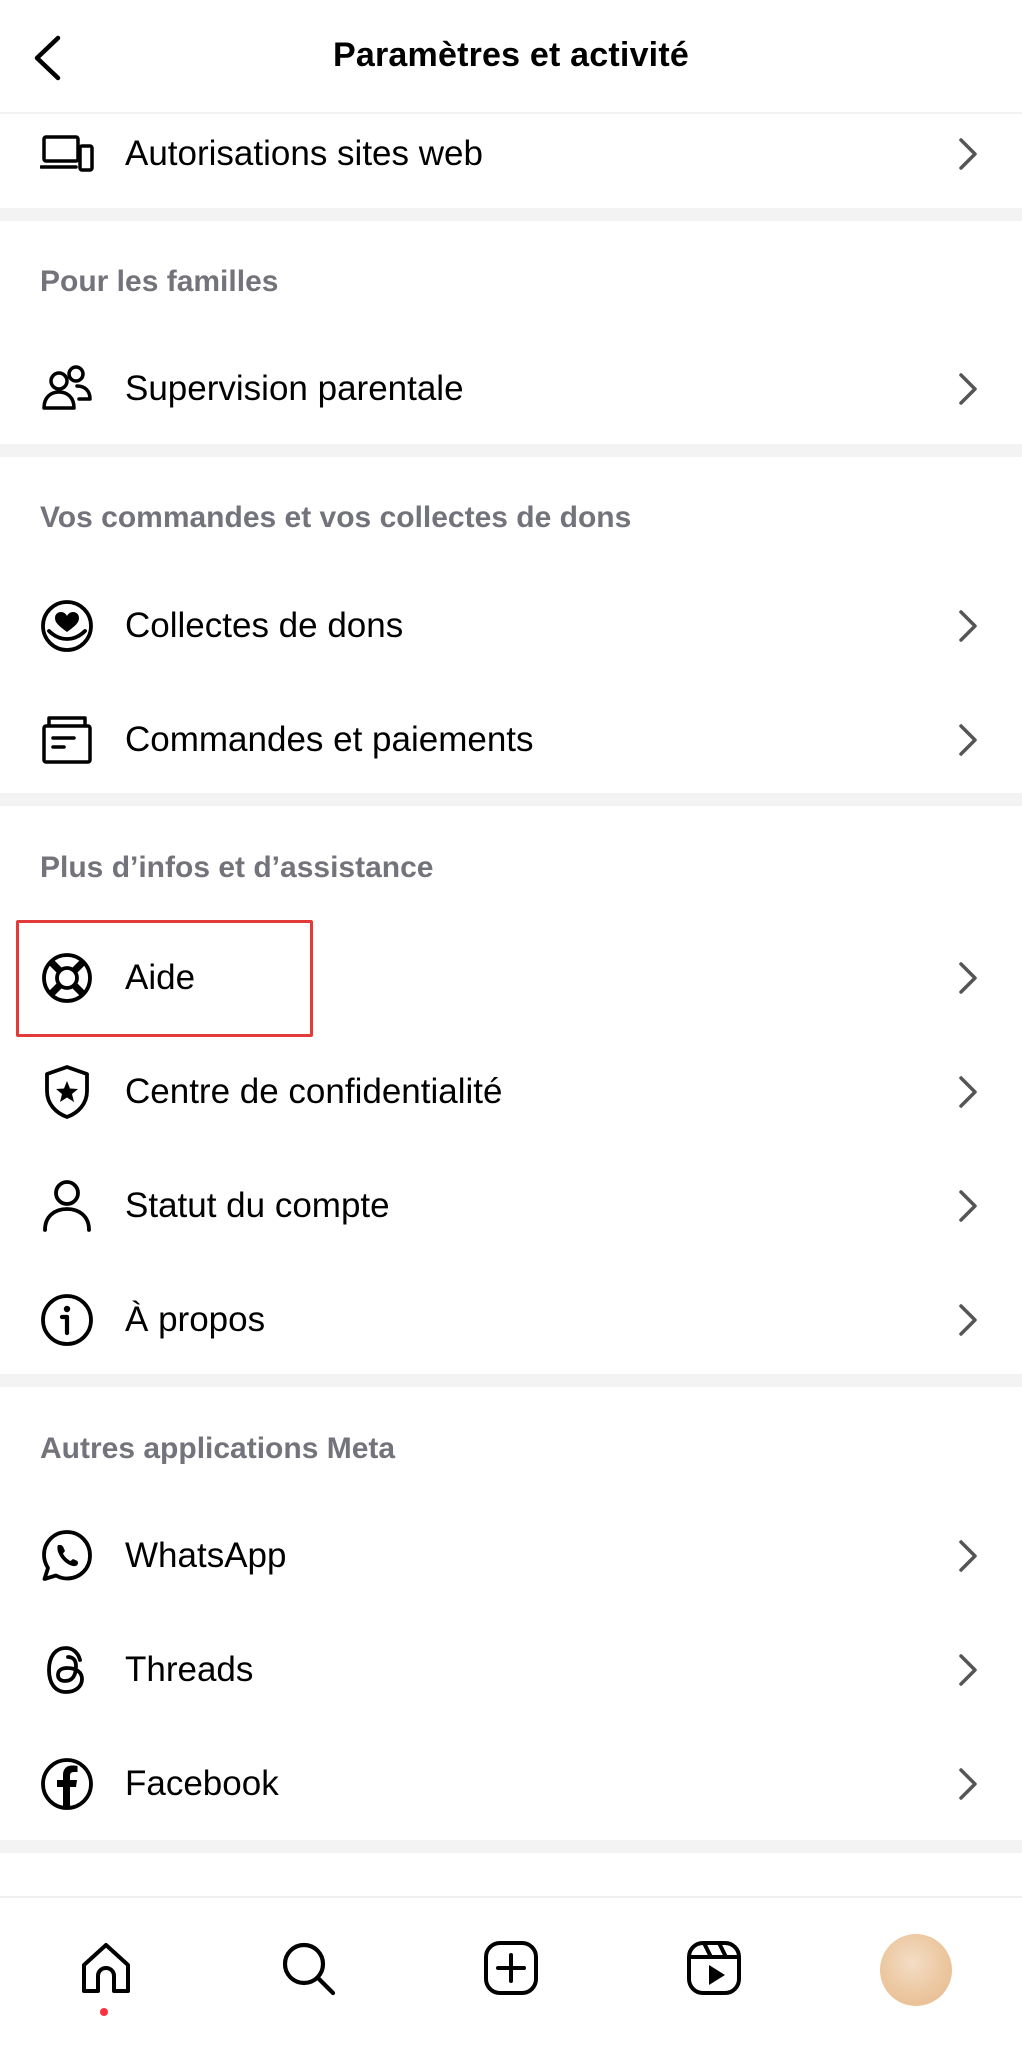 The height and width of the screenshot is (2048, 1022). I want to click on section-title-families: Pour les familles, so click(159, 281).